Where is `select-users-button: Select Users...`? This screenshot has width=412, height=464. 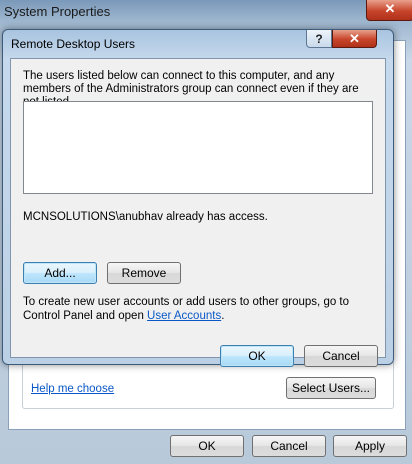 select-users-button: Select Users... is located at coordinates (331, 388).